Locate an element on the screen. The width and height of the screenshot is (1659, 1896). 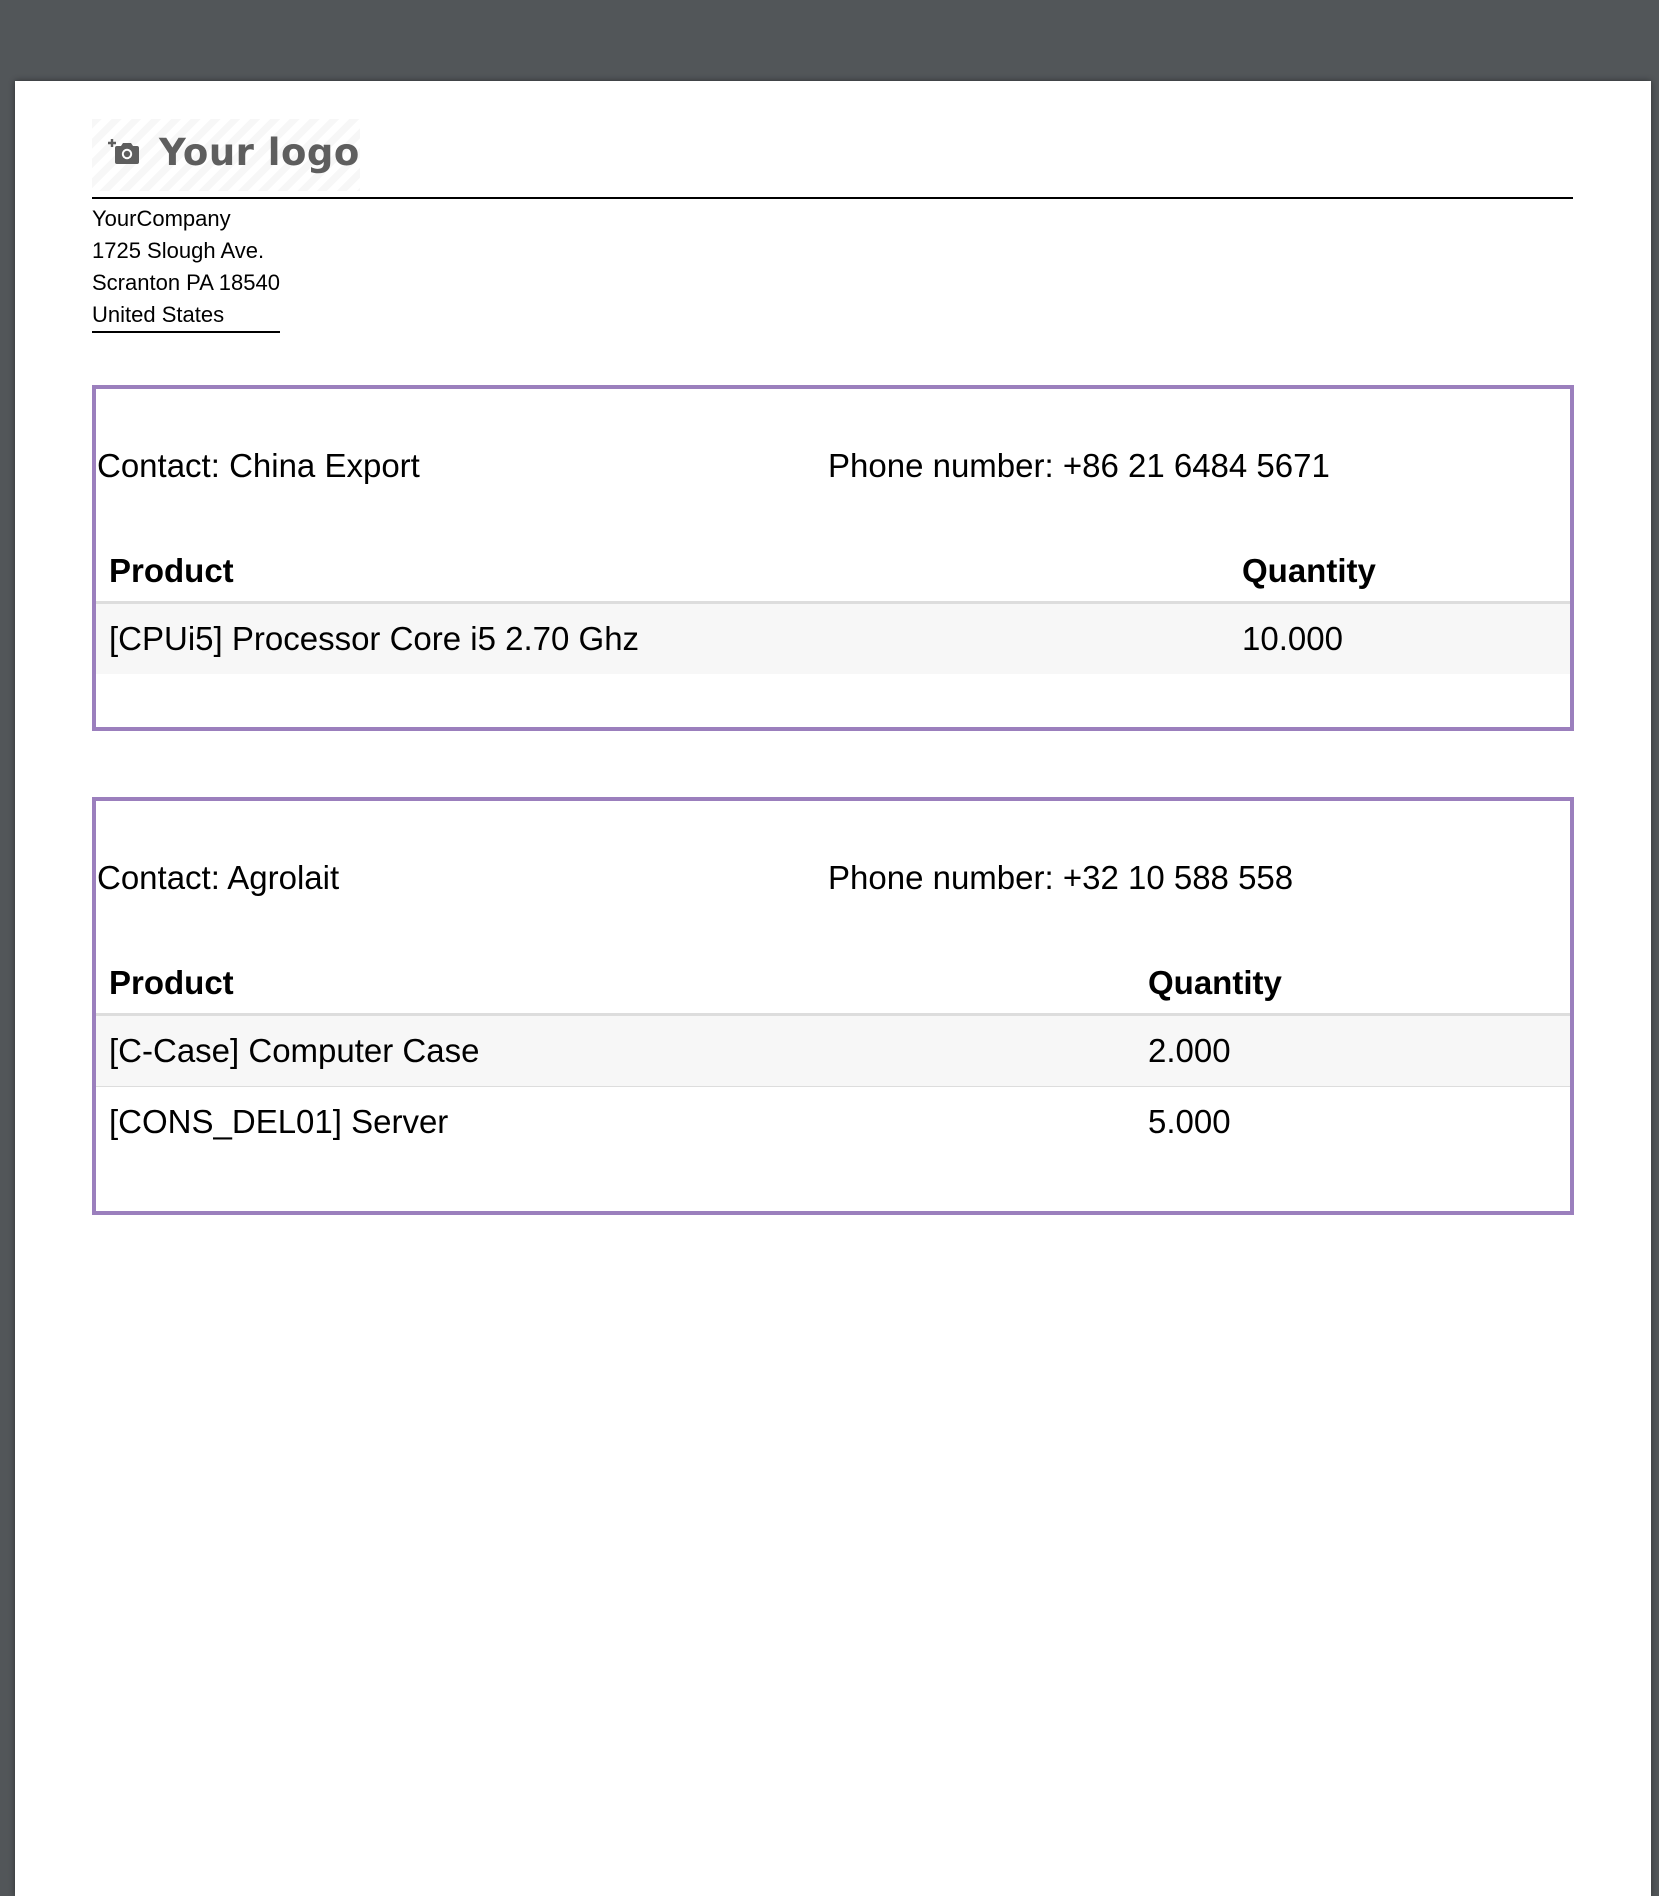
product-cell: [C-Case] Computer Case is located at coordinates (615, 1050).